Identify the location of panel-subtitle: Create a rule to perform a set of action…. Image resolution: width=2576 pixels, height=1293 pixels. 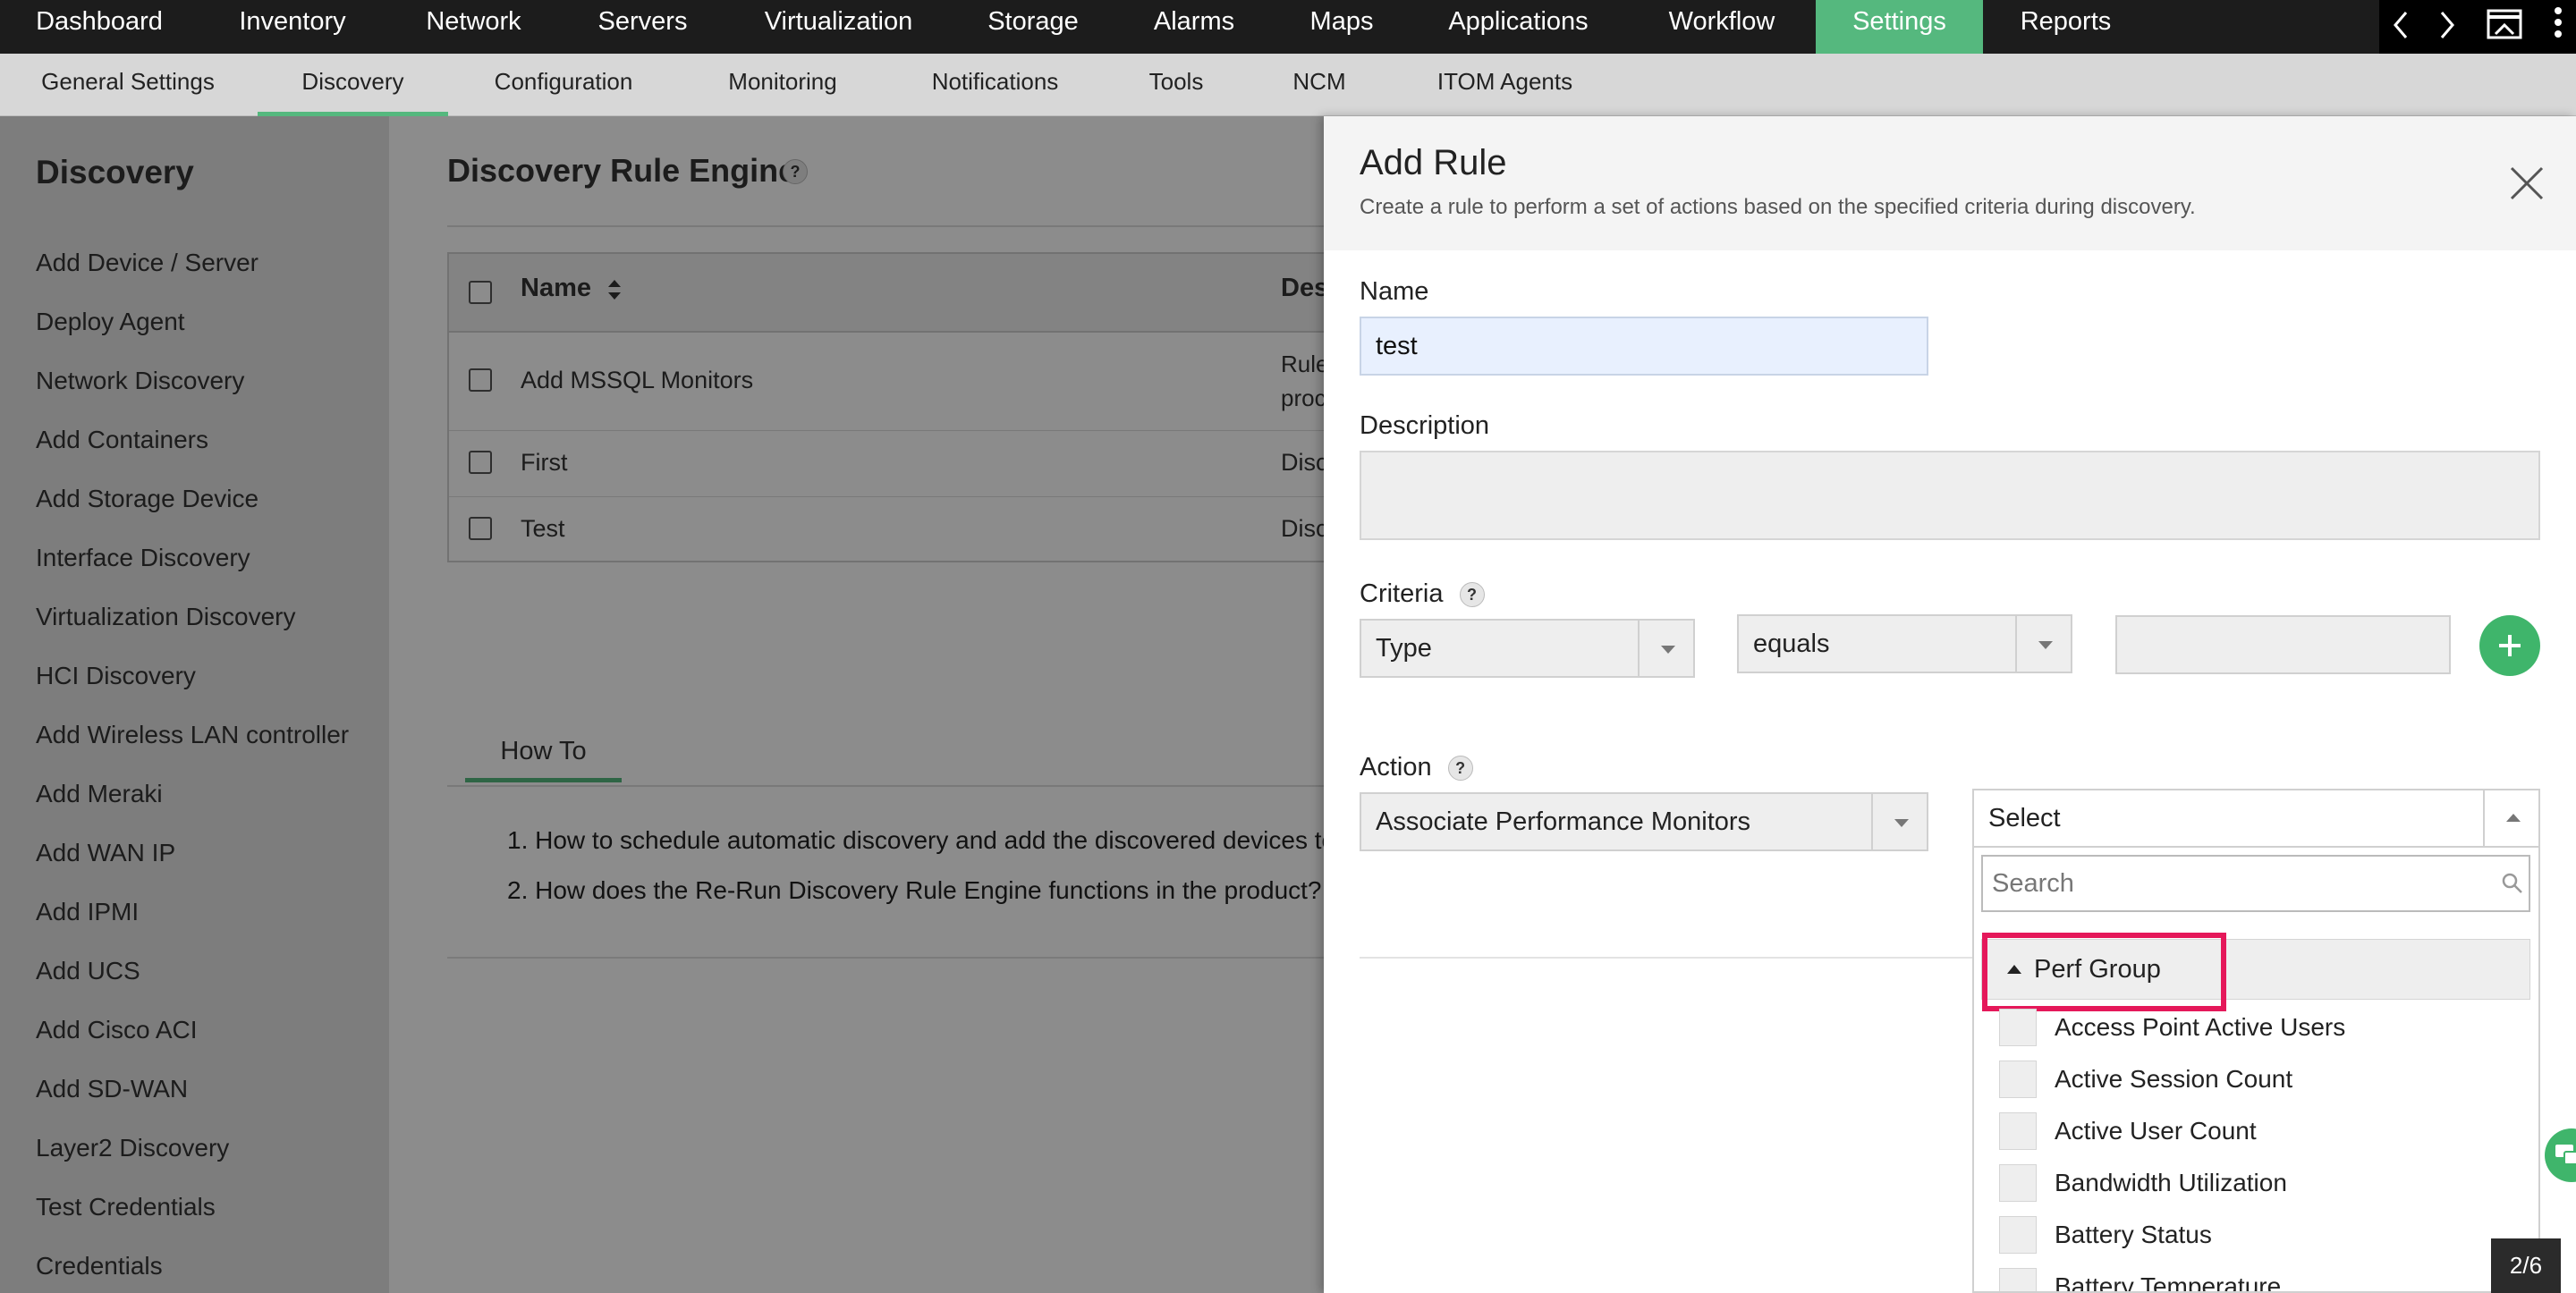
(1778, 207).